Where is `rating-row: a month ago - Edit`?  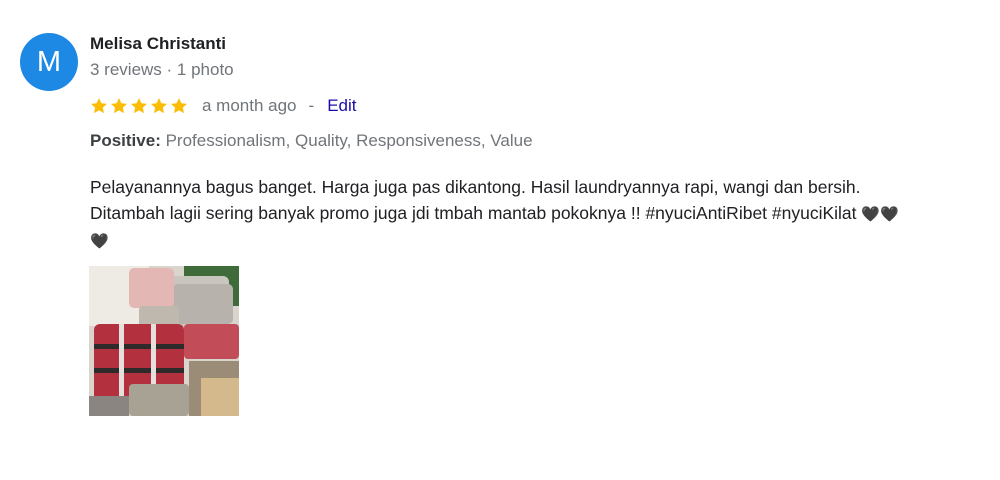
rating-row: a month ago - Edit is located at coordinates (222, 106).